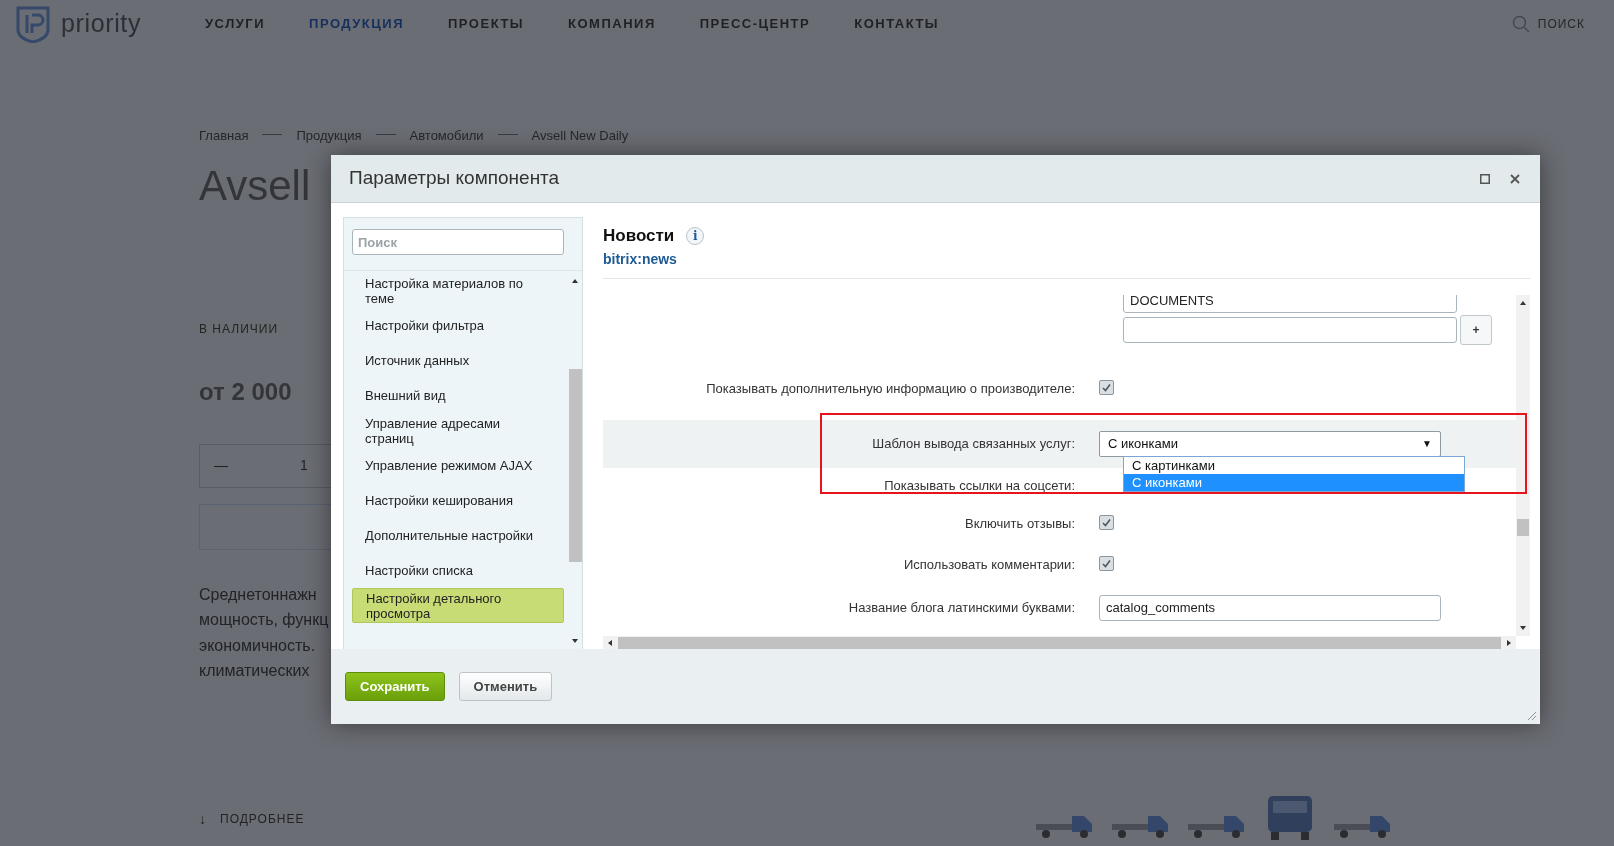  What do you see at coordinates (239, 329) in the screenshot?
I see `availability-label: В НАЛИЧИИ` at bounding box center [239, 329].